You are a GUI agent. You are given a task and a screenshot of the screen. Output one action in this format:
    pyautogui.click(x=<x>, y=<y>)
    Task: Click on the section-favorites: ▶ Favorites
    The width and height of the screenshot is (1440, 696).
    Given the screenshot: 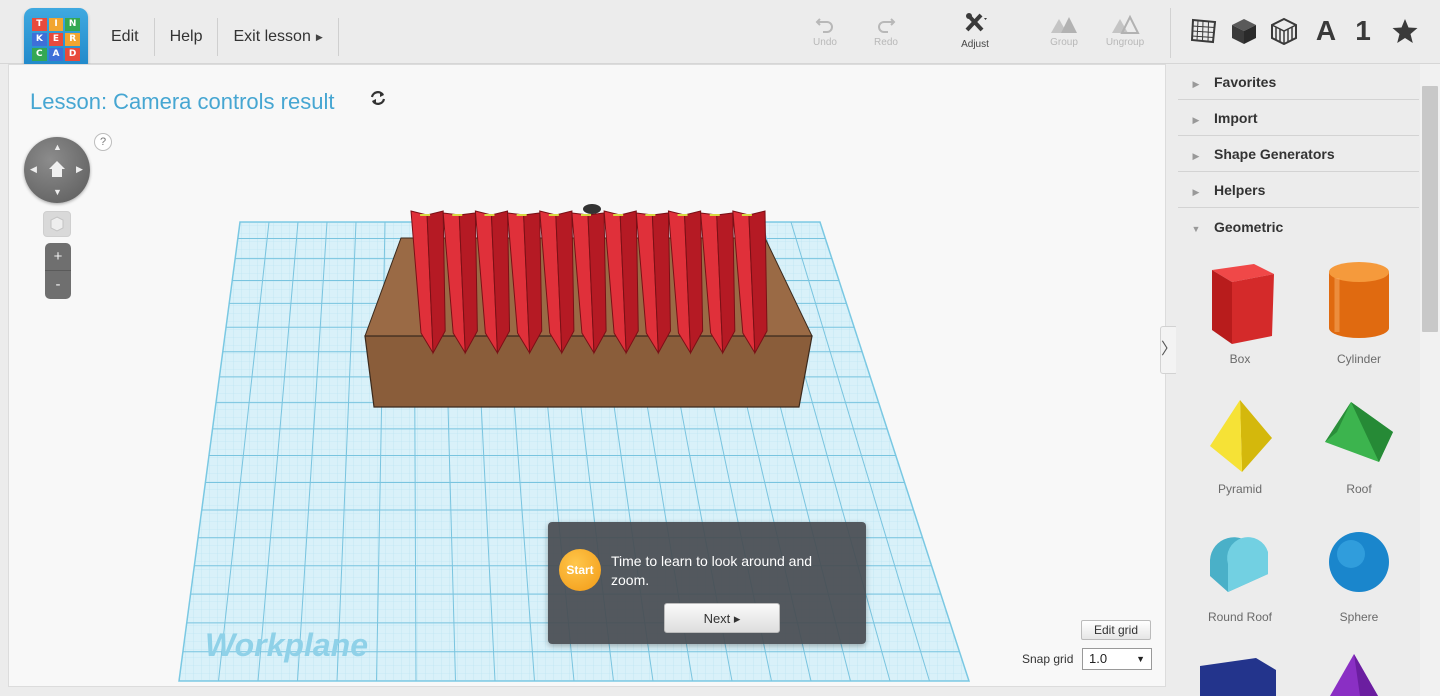 What is the action you would take?
    pyautogui.click(x=1298, y=82)
    